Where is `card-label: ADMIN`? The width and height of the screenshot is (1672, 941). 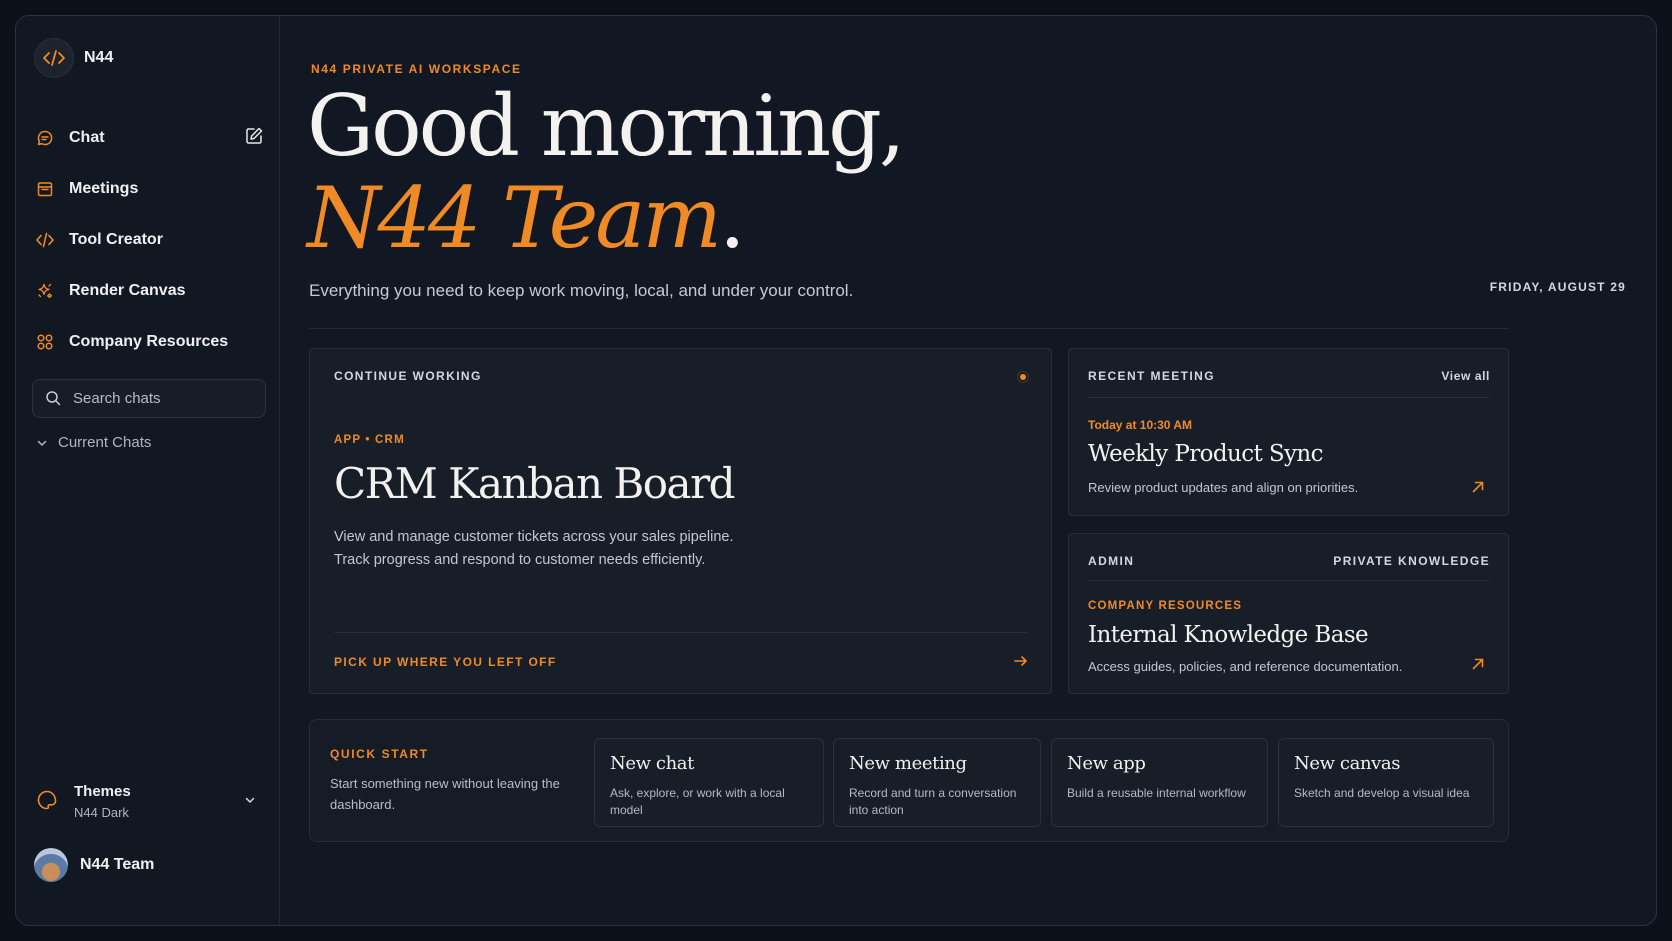
card-label: ADMIN is located at coordinates (1111, 561).